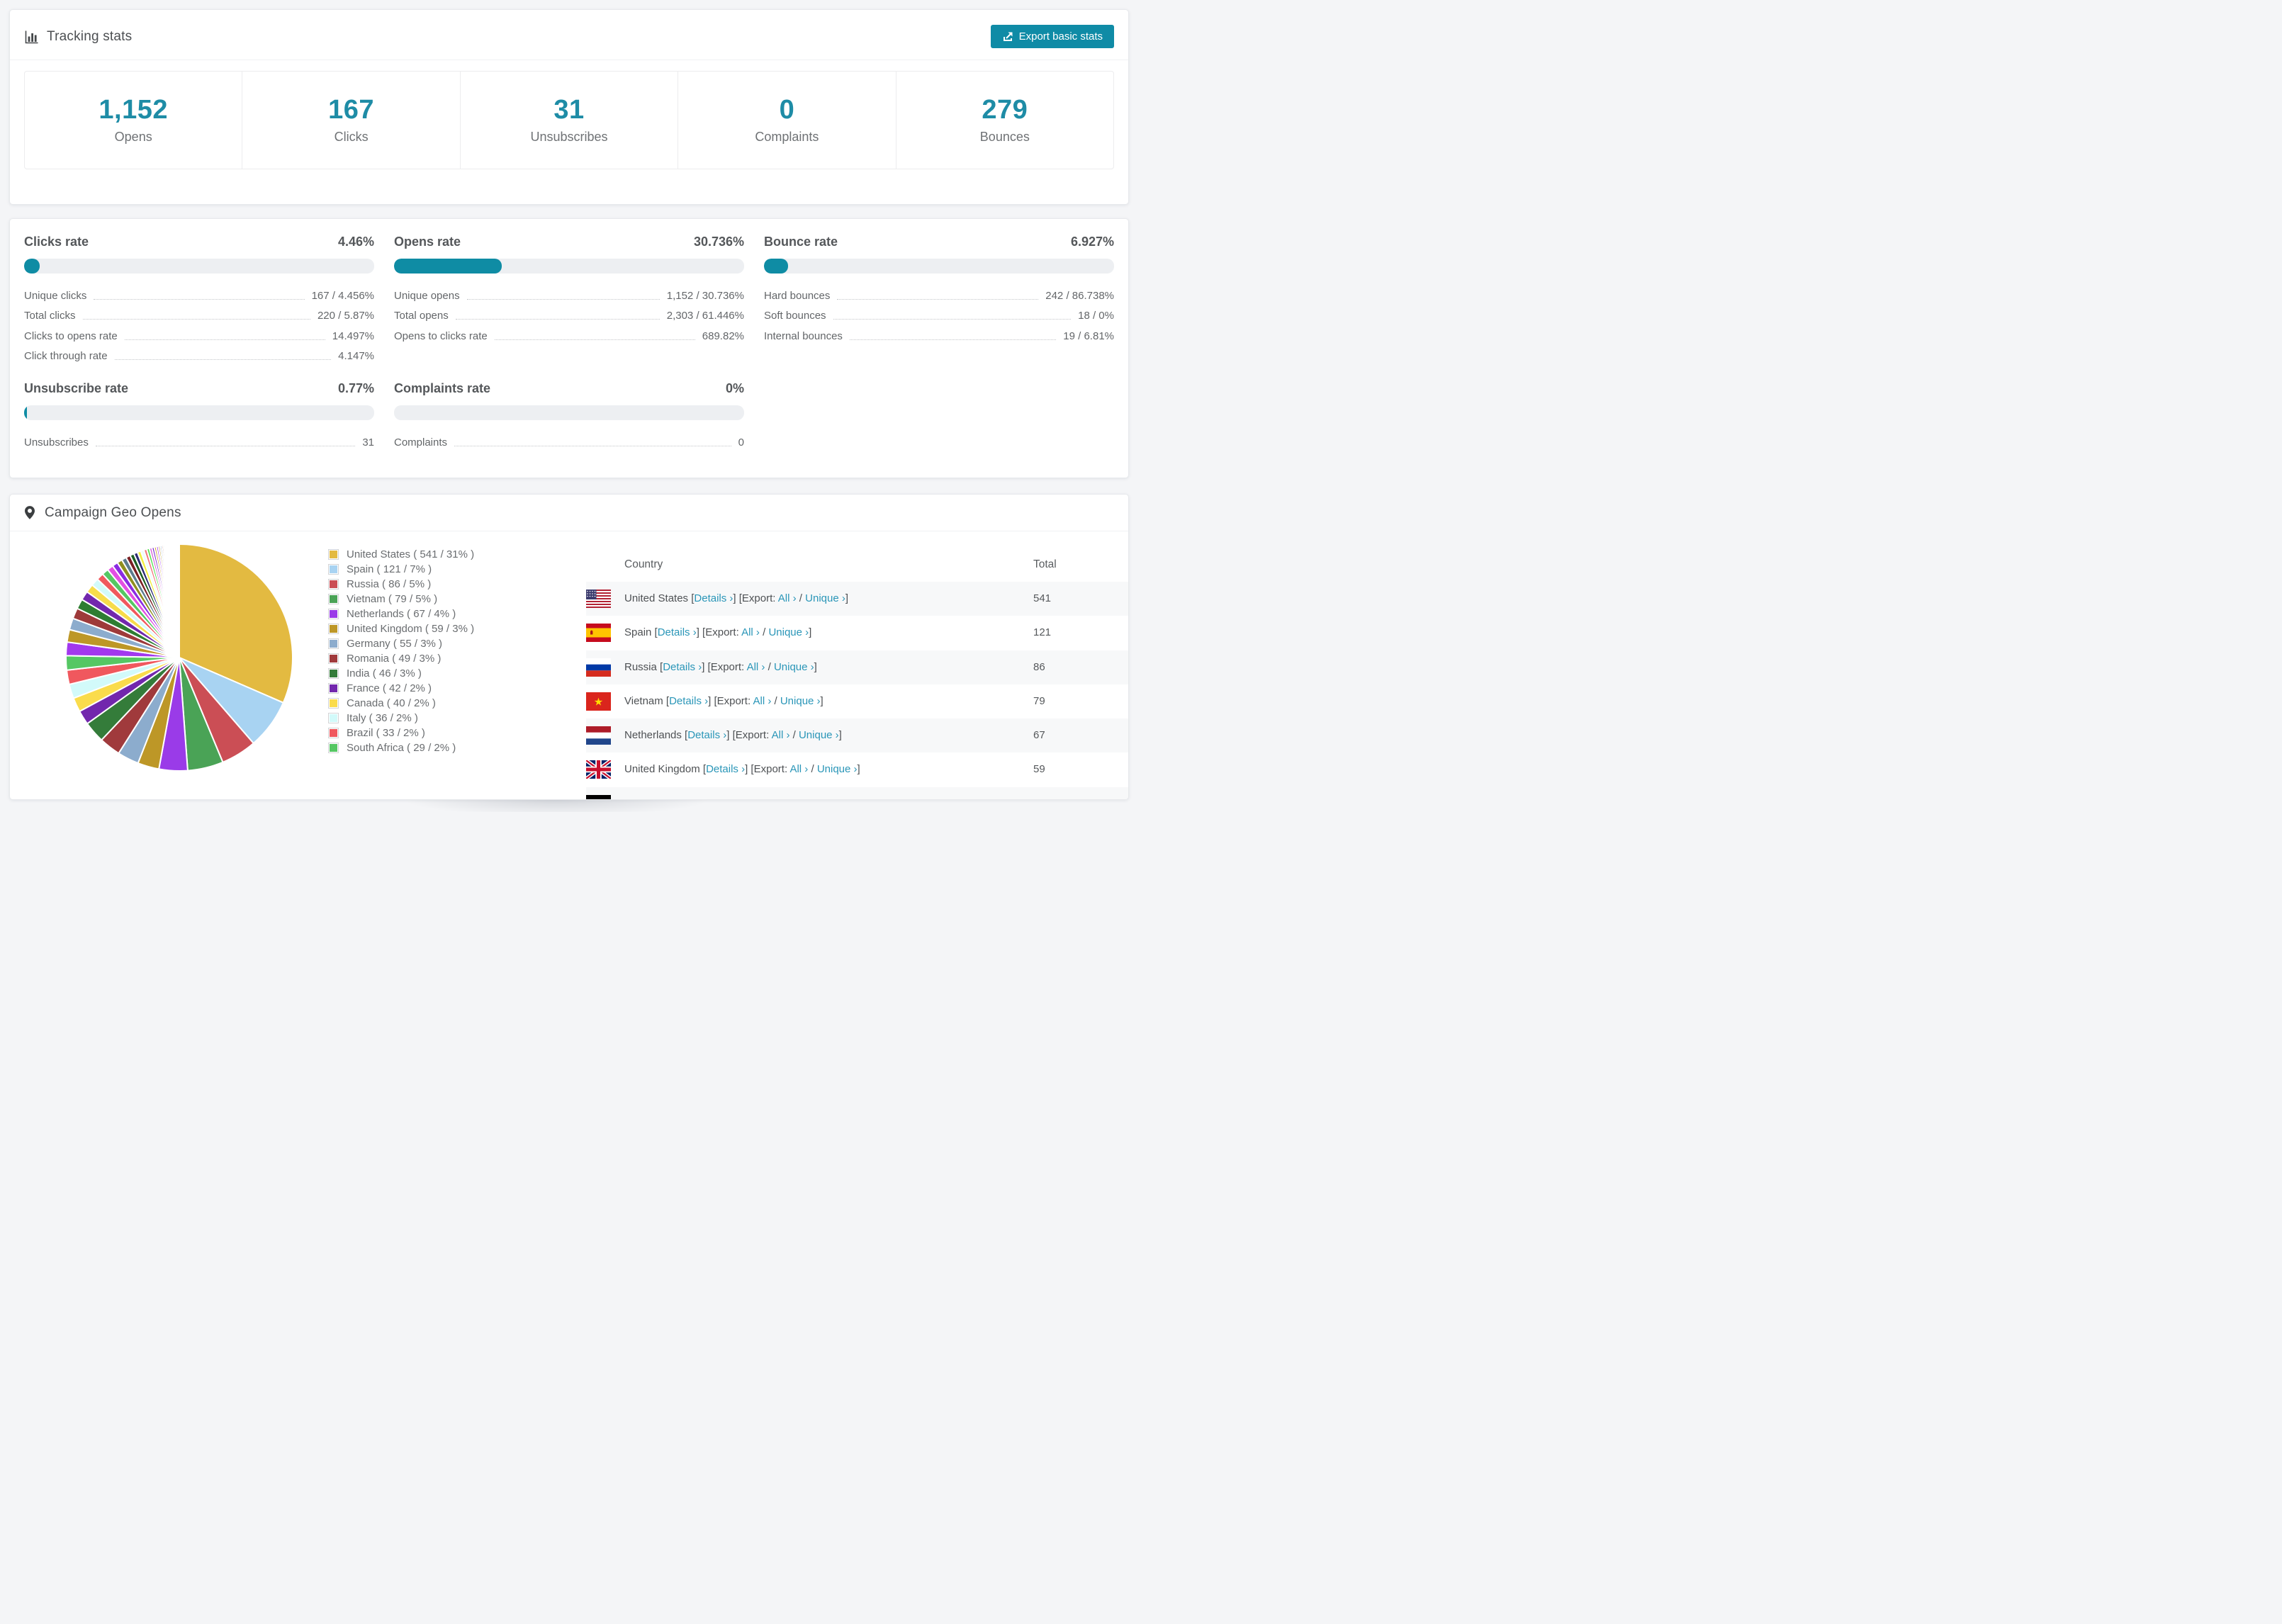 The image size is (2282, 1624). Describe the element at coordinates (401, 584) in the screenshot. I see `legend-item-russia: Russia ( 86 / 5% )` at that location.